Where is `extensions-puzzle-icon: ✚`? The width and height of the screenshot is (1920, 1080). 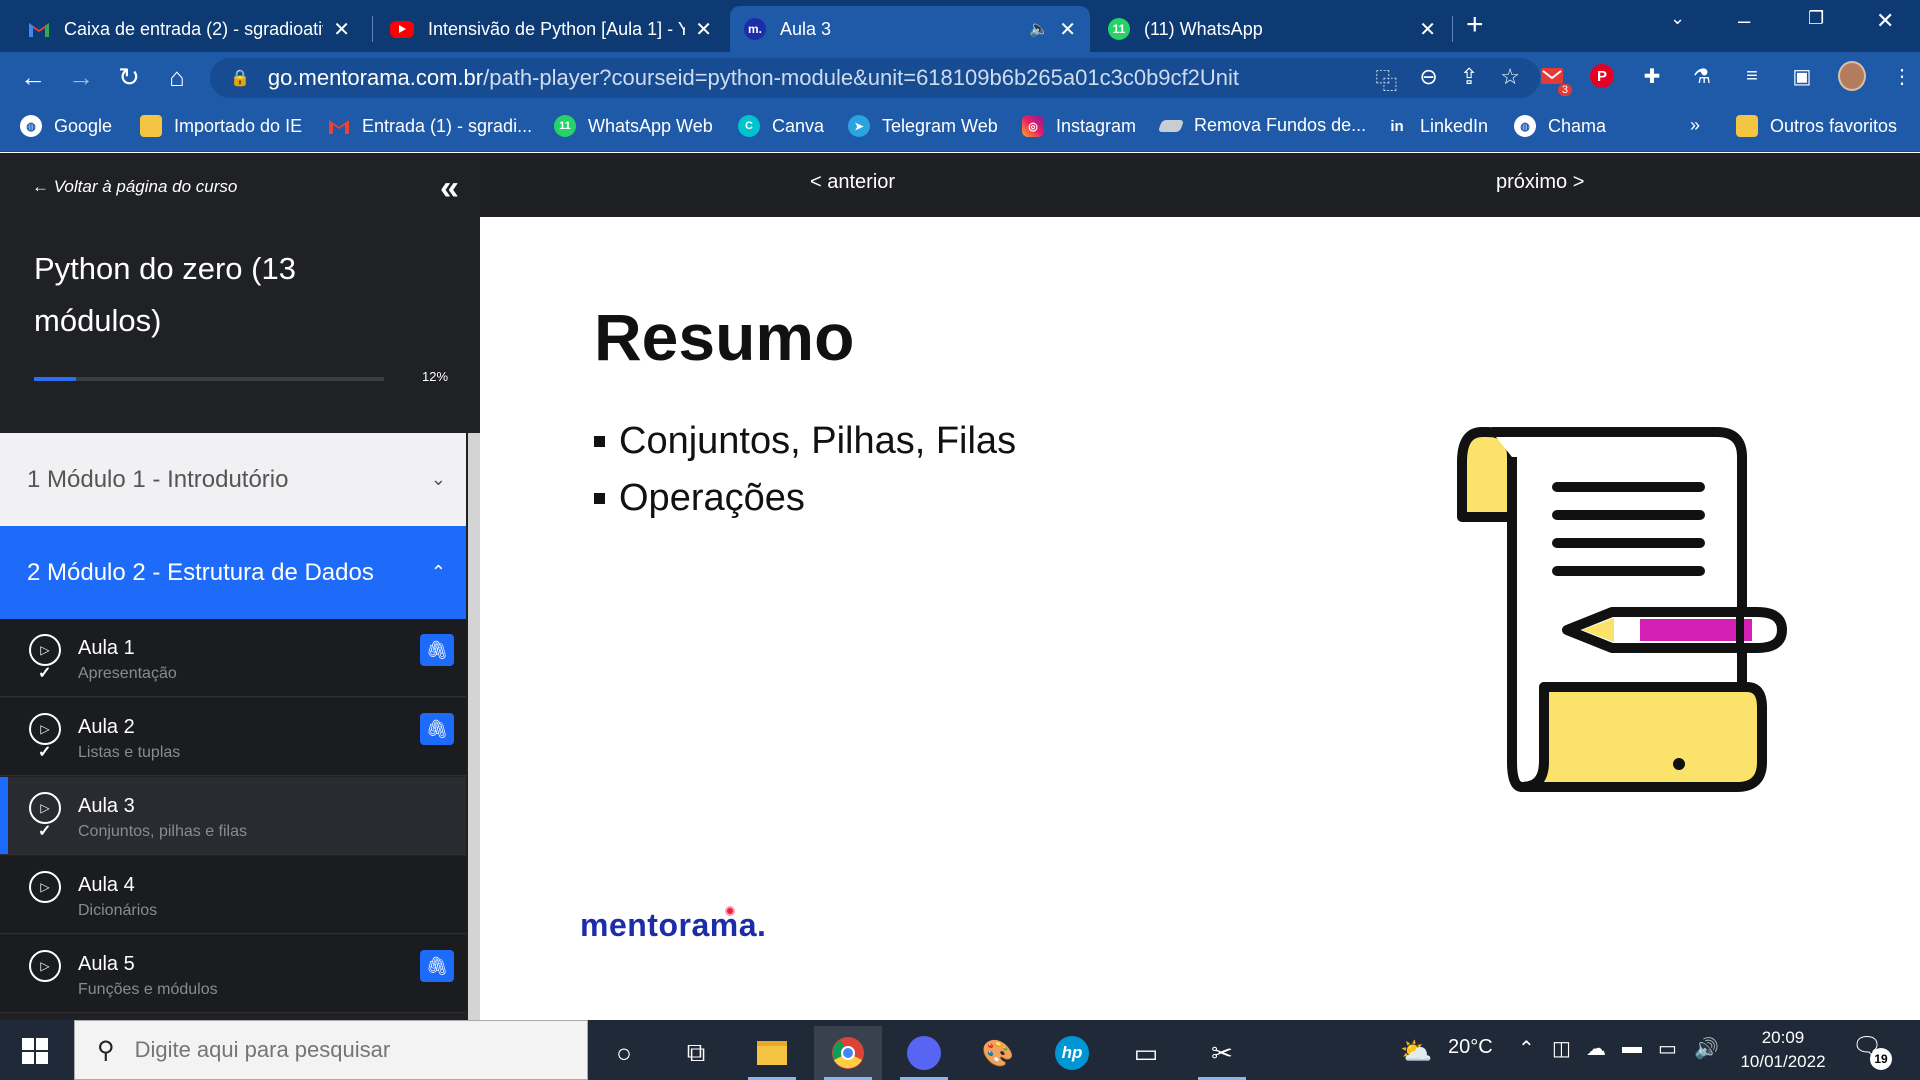
extensions-puzzle-icon: ✚ is located at coordinates (1652, 76).